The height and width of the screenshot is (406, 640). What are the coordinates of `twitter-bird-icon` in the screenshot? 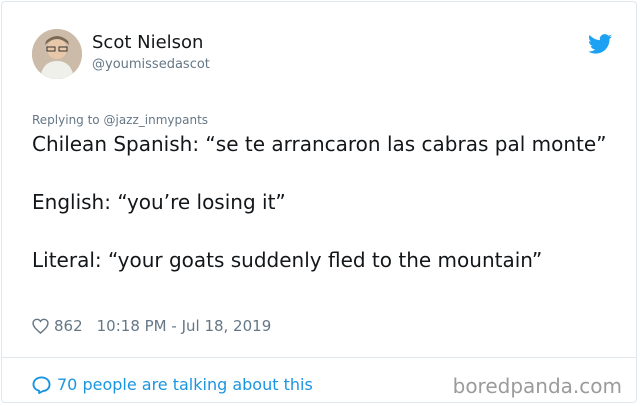 It's located at (600, 44).